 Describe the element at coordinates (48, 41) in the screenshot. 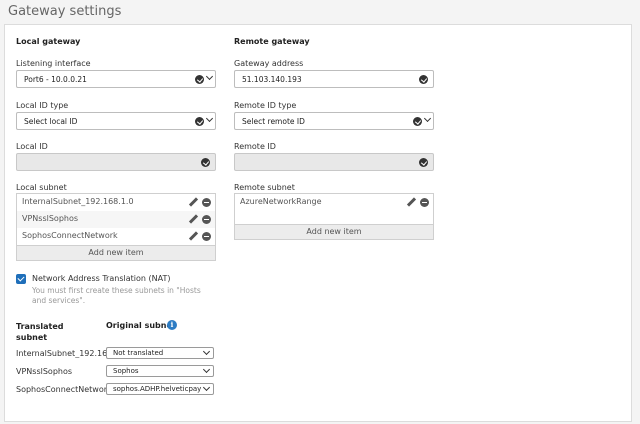

I see `local-gateway-heading: Local gateway` at that location.